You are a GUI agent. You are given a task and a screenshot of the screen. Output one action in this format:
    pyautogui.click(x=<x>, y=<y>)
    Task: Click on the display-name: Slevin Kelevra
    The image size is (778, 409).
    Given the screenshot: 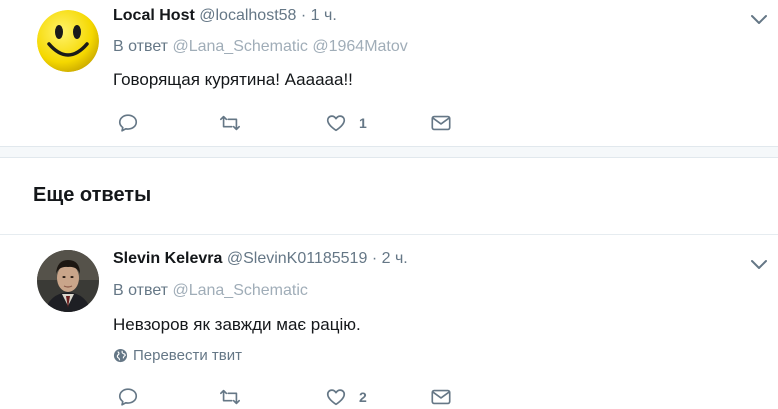 What is the action you would take?
    pyautogui.click(x=167, y=258)
    